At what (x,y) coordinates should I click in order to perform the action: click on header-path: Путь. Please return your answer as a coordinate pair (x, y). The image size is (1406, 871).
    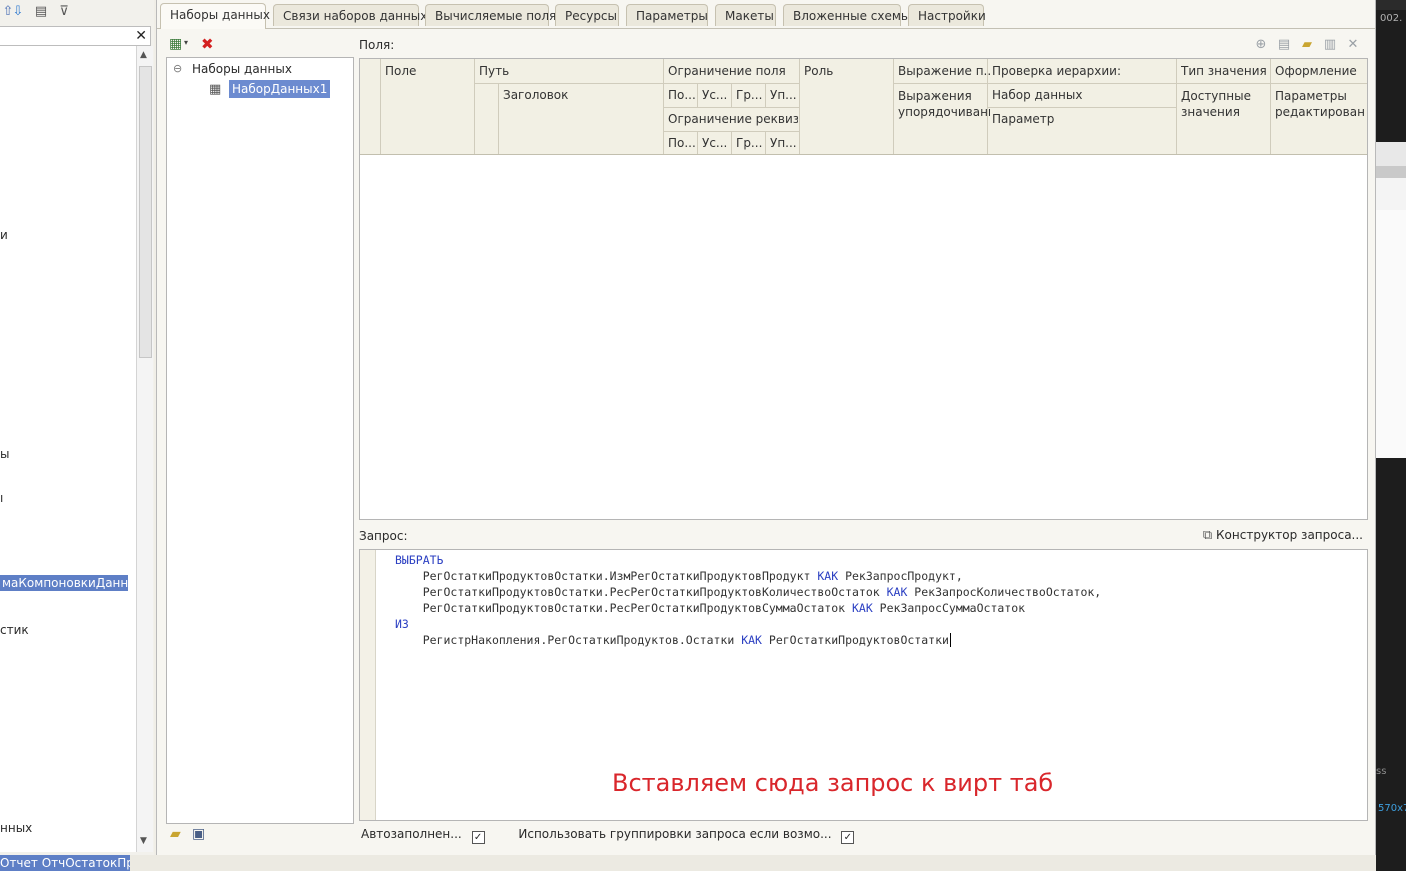
    Looking at the image, I should click on (494, 71).